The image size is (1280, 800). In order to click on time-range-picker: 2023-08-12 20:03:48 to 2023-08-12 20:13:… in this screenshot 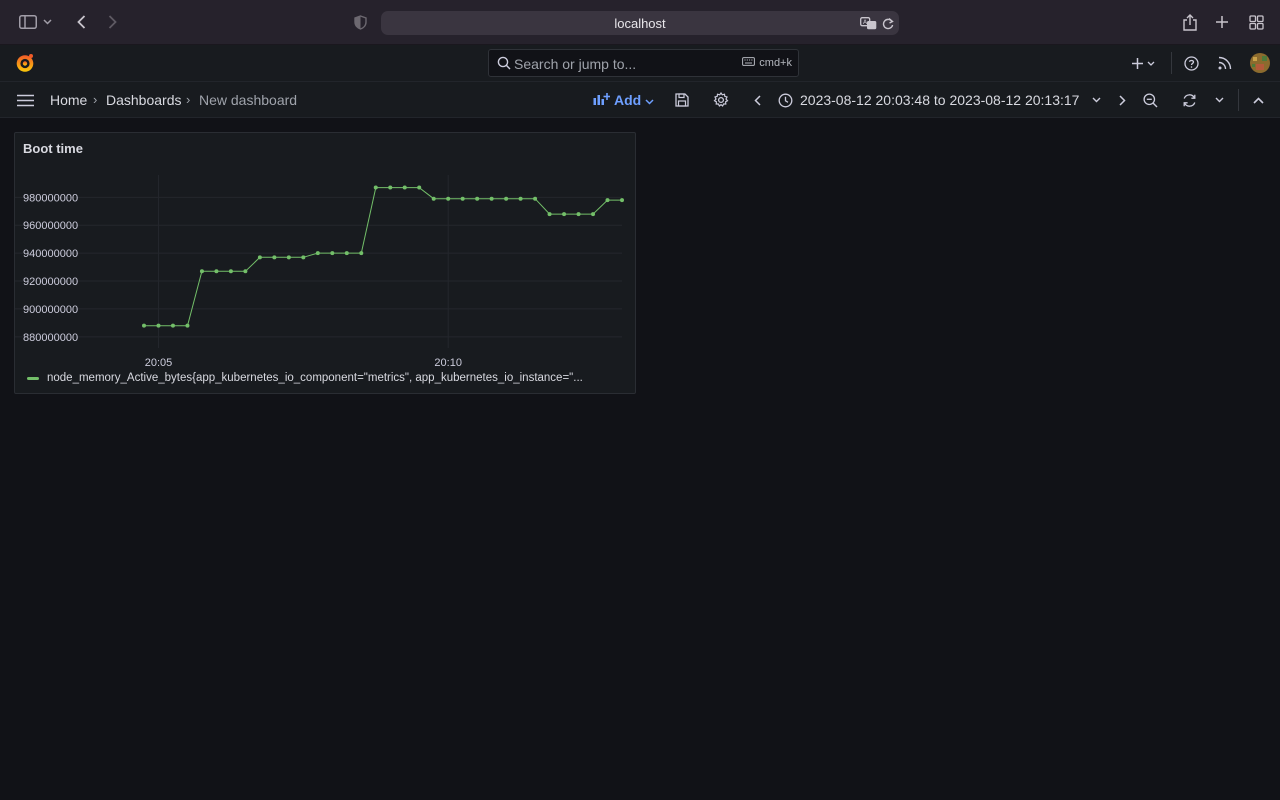, I will do `click(939, 100)`.